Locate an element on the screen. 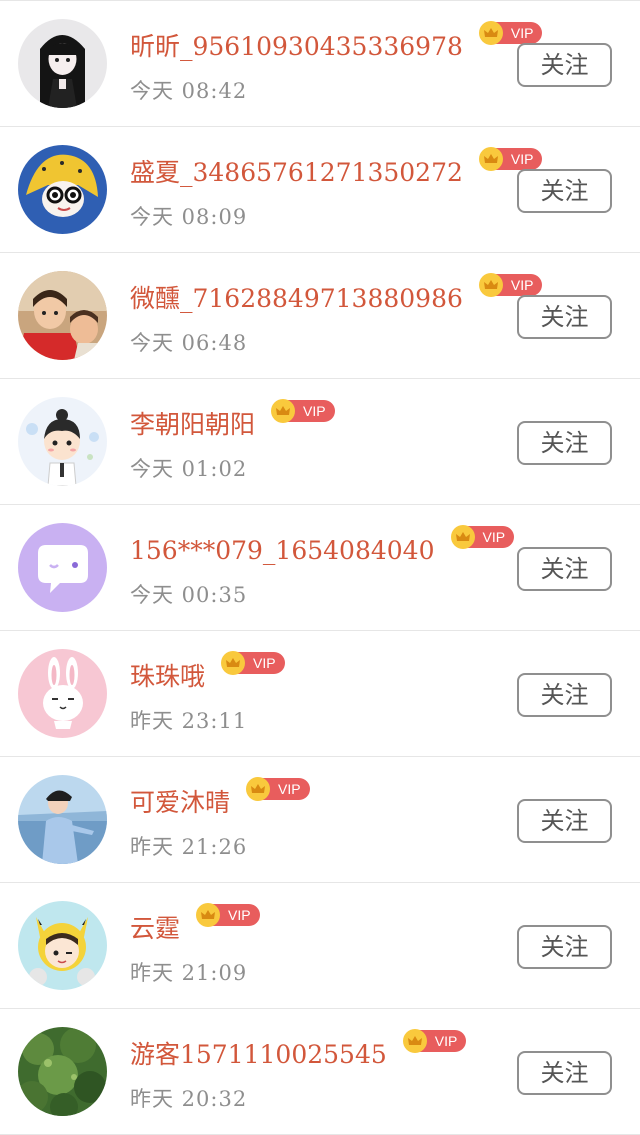 The height and width of the screenshot is (1135, 640). name-line: 微醺_71628849713880986 VIP is located at coordinates (336, 296).